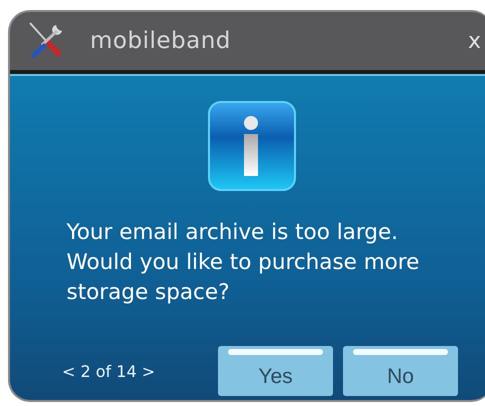  I want to click on window-title: mobileband, so click(161, 41).